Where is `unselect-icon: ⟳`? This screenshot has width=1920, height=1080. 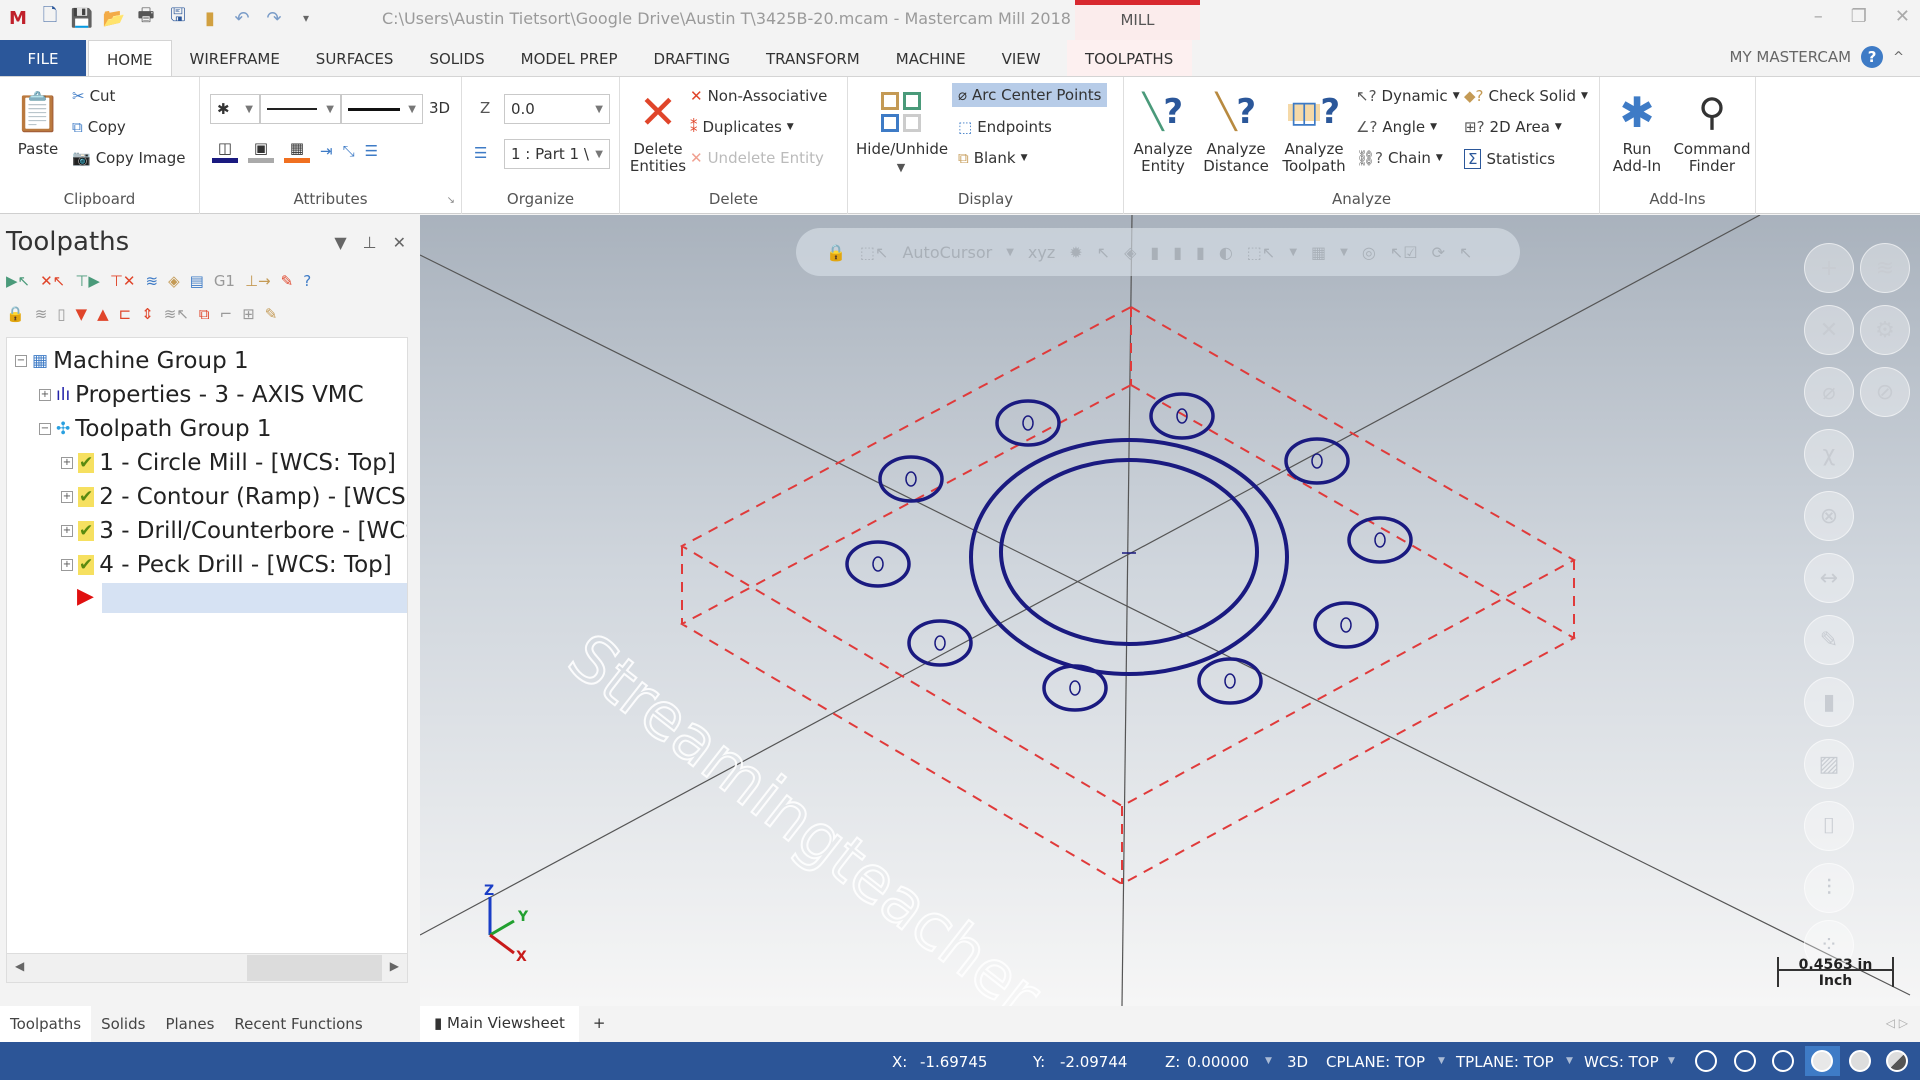 unselect-icon: ⟳ is located at coordinates (1438, 252).